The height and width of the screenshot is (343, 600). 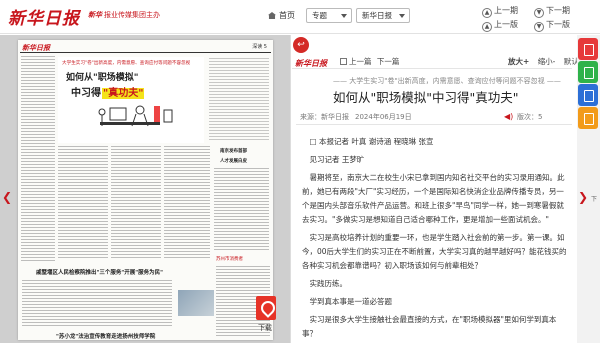 What do you see at coordinates (530, 117) in the screenshot?
I see `article-edition: 版次：5` at bounding box center [530, 117].